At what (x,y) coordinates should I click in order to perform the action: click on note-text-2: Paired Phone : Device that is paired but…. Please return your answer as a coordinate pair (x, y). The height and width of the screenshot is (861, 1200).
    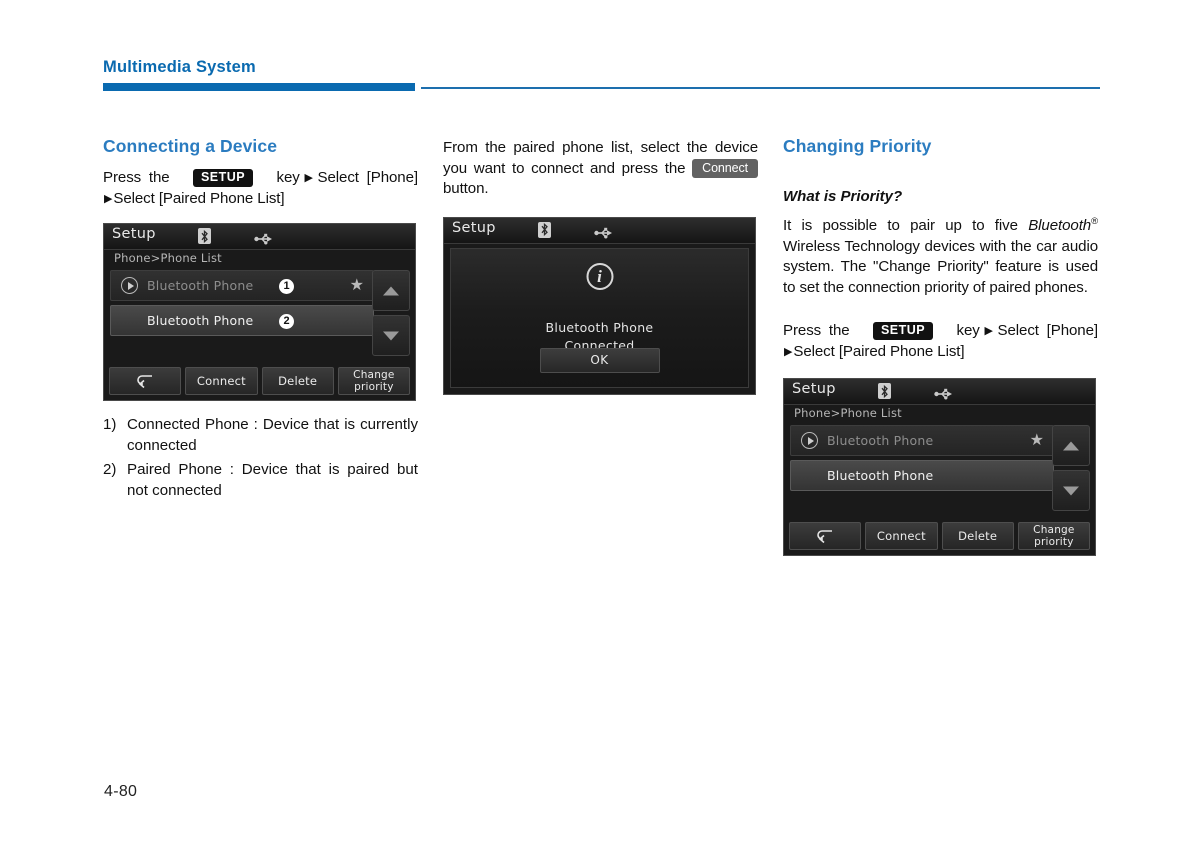
    Looking at the image, I should click on (272, 480).